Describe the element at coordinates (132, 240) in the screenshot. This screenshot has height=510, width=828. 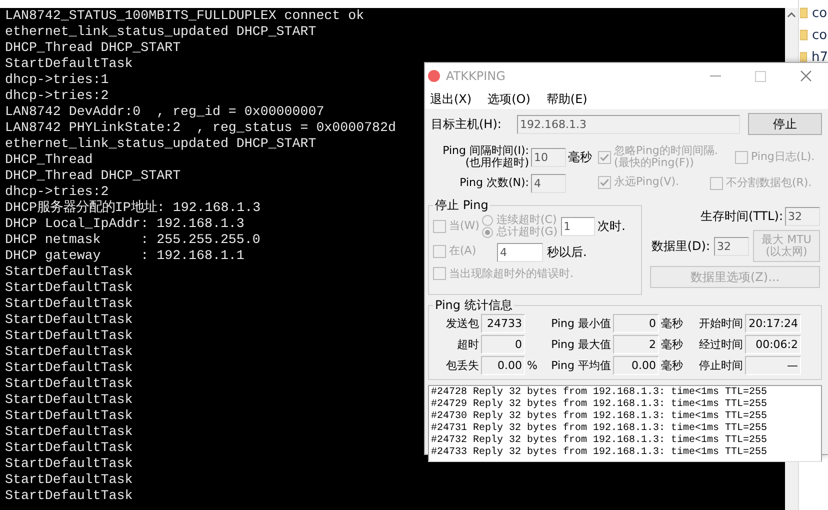
I see `console-line: DHCP netmask : 255.255.255.0` at that location.